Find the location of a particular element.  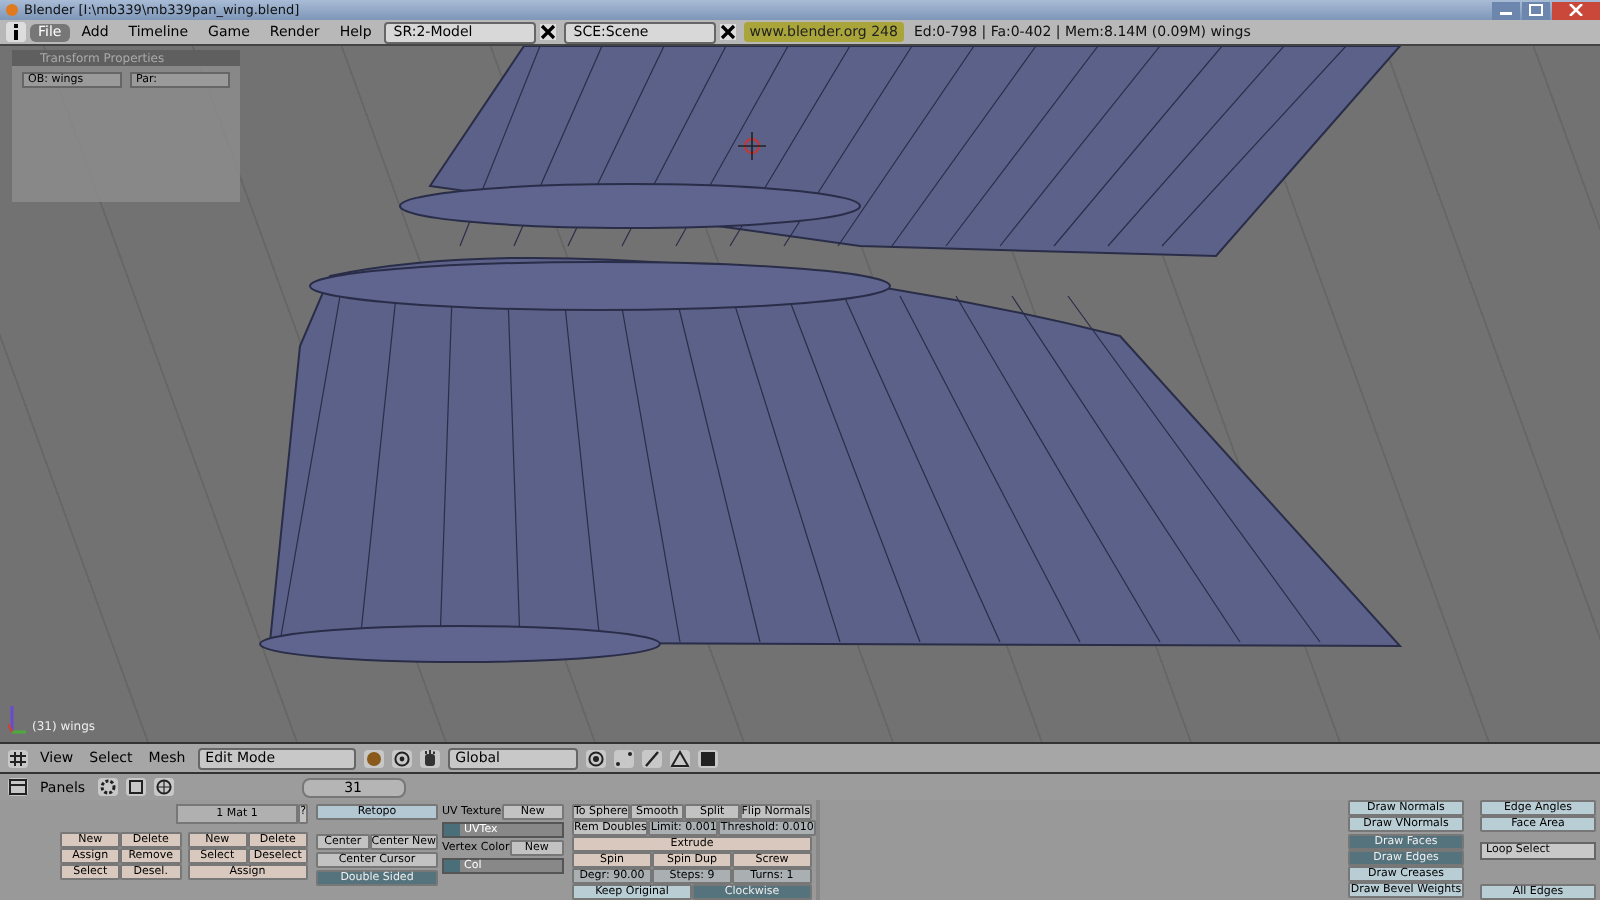

window-type-icon is located at coordinates (18, 787).